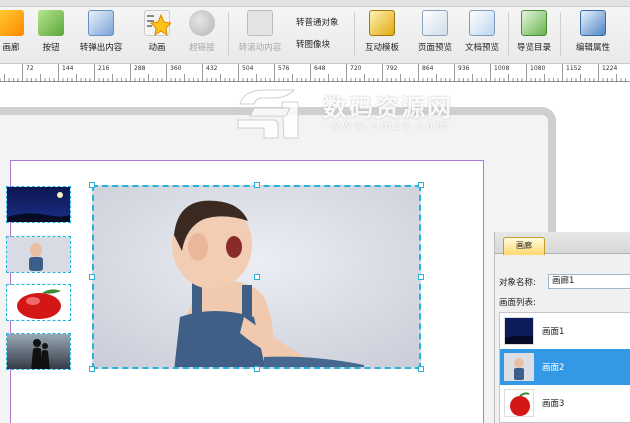 This screenshot has width=630, height=423. I want to click on ruler-label: 1224, so click(610, 68).